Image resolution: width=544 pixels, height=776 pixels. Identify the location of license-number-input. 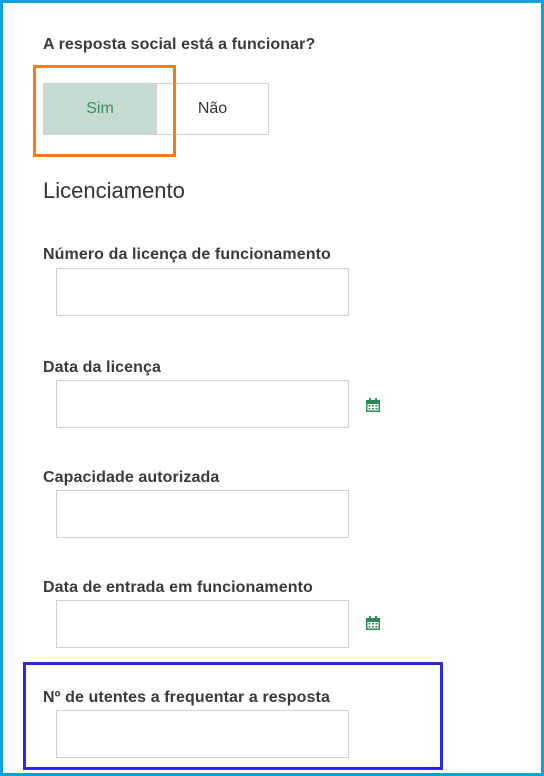
(202, 292).